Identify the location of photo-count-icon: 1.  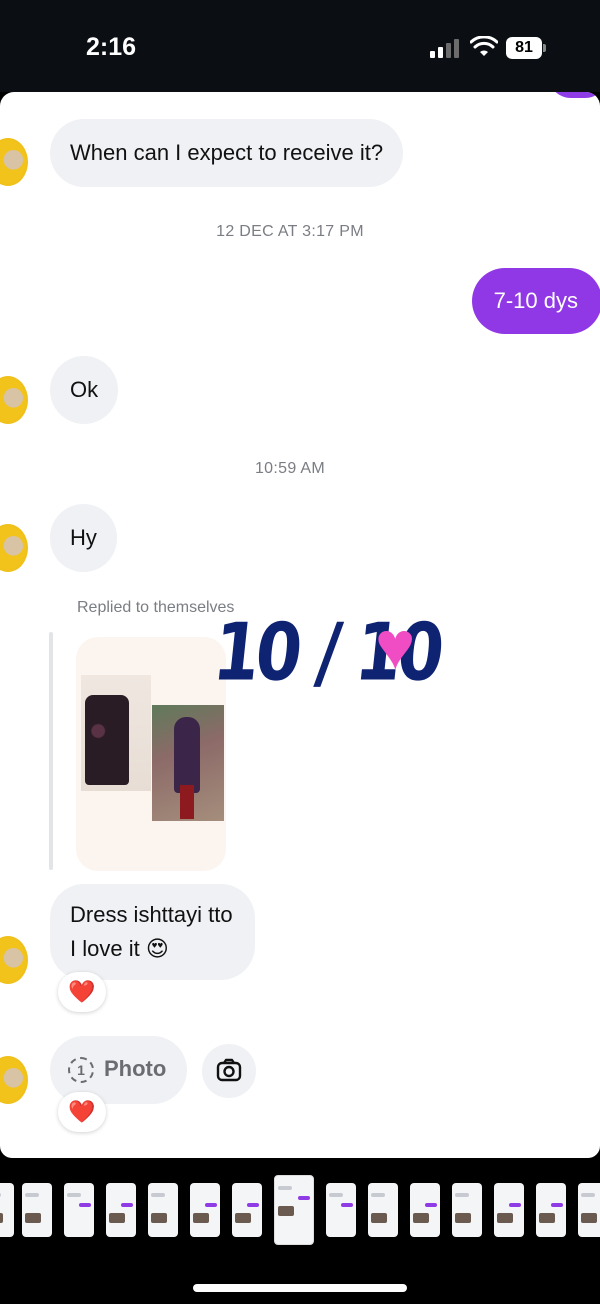
(81, 1070).